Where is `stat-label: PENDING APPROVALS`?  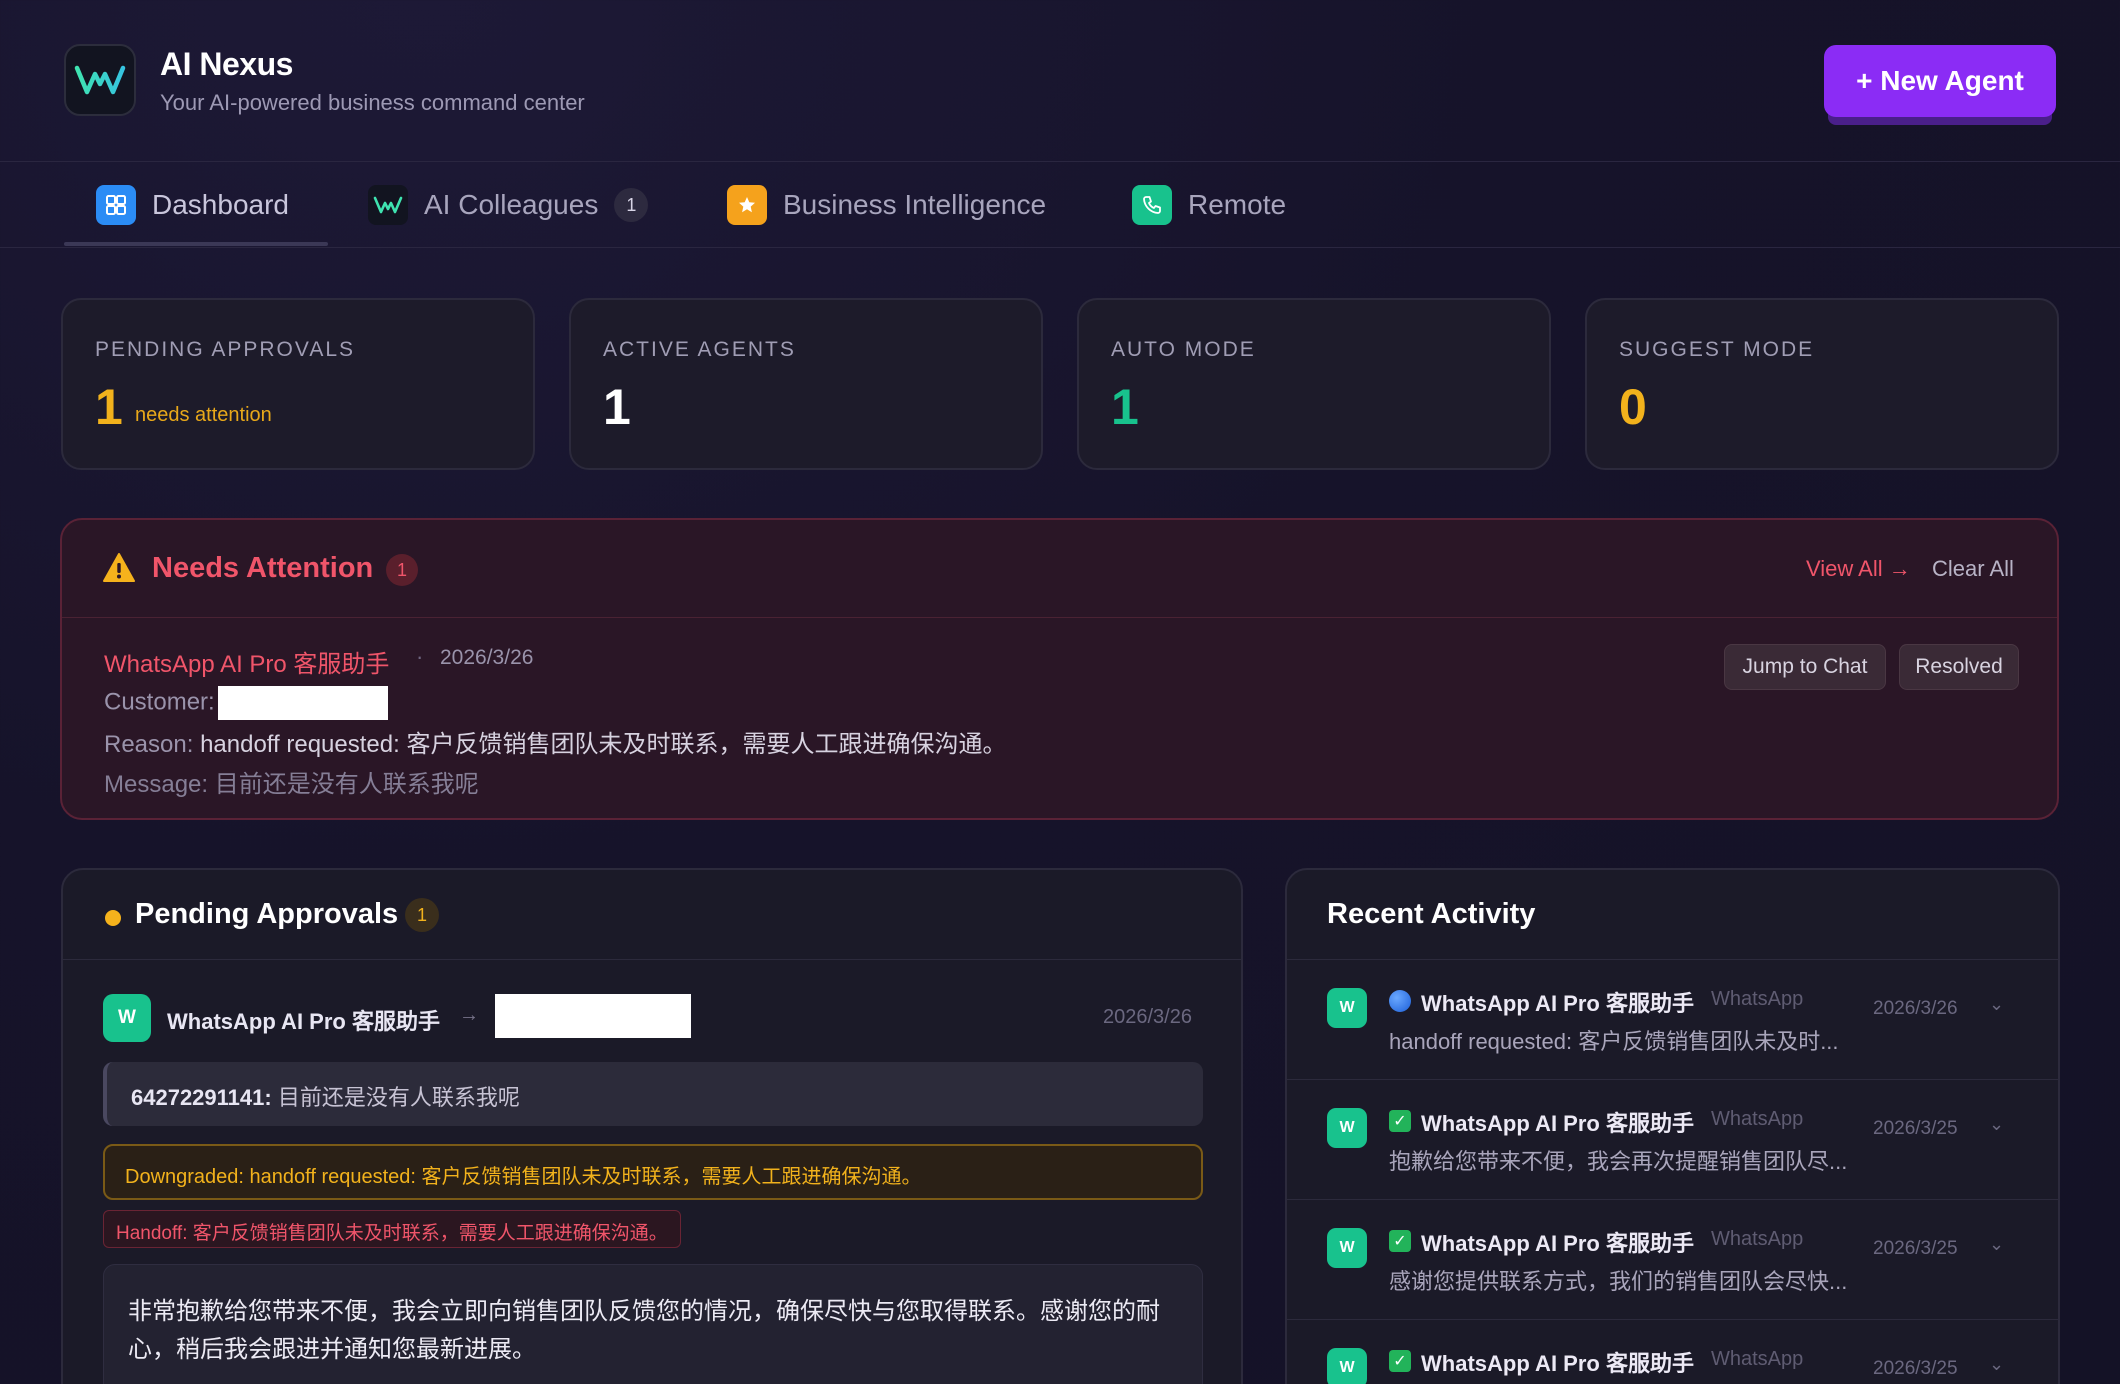
stat-label: PENDING APPROVALS is located at coordinates (225, 349).